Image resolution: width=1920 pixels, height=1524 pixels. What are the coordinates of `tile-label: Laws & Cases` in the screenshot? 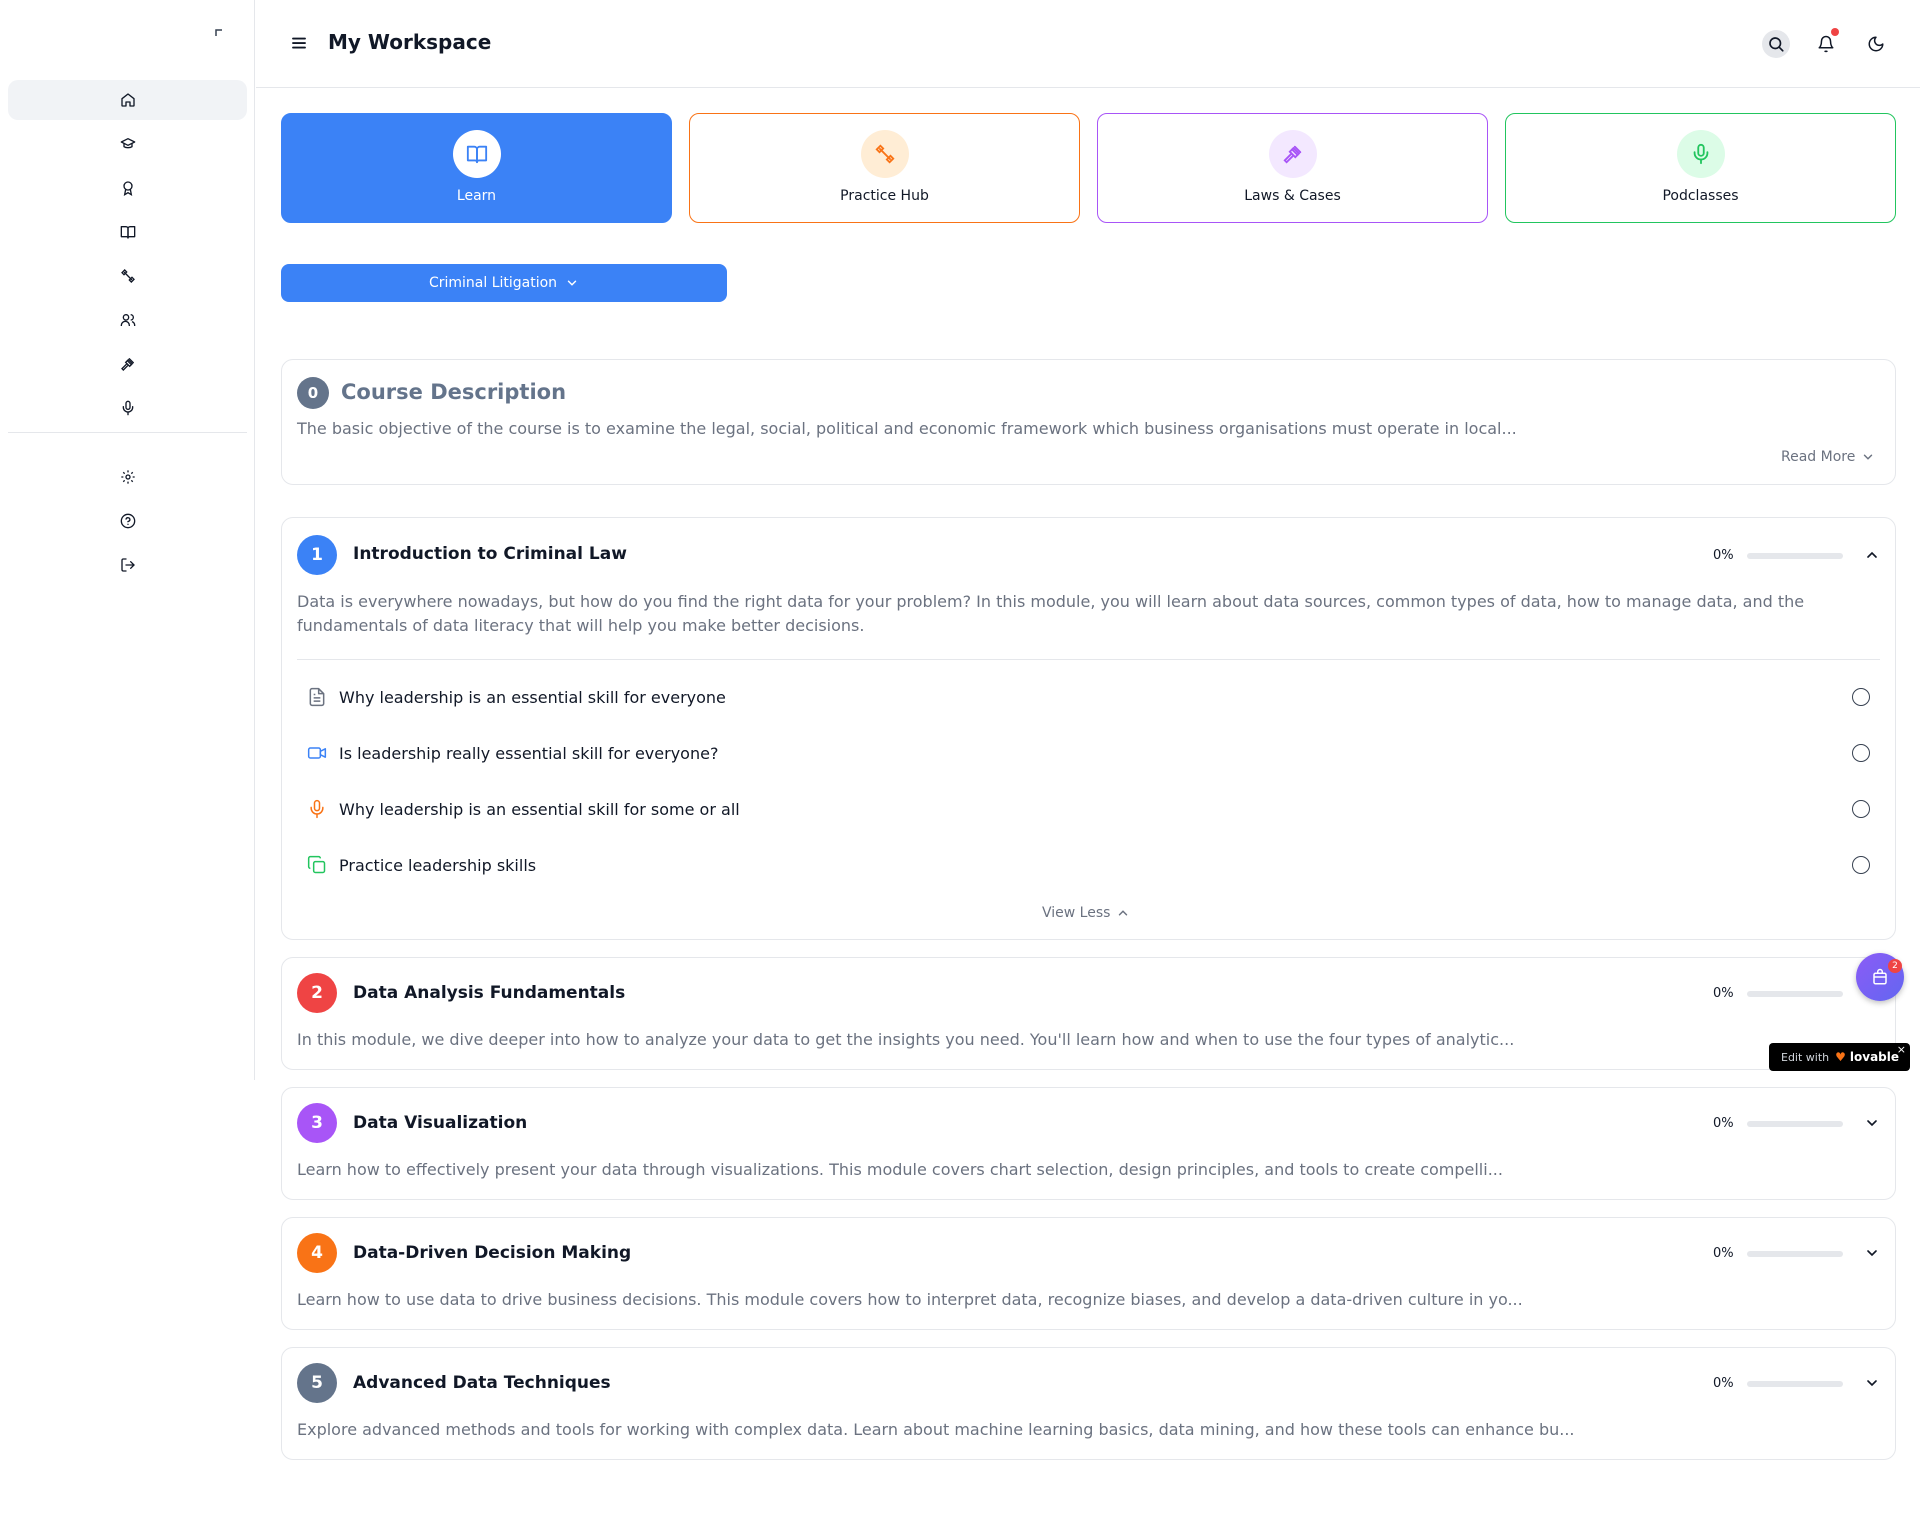 It's located at (1292, 196).